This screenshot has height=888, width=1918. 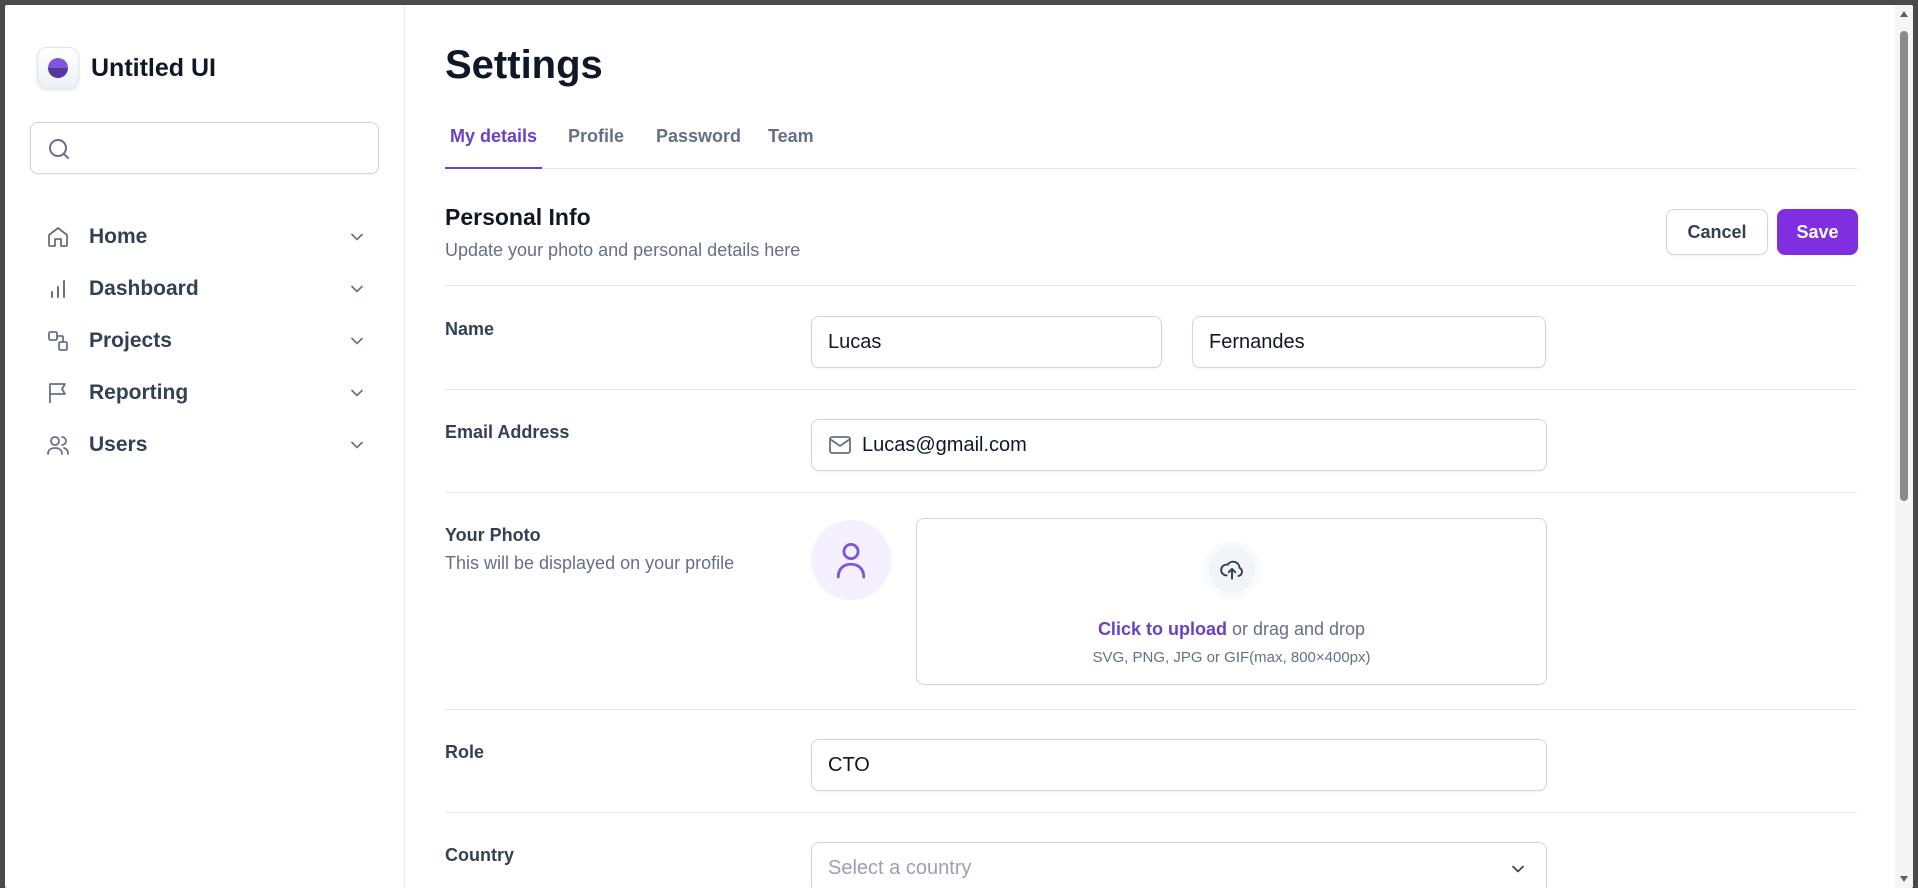 What do you see at coordinates (518, 217) in the screenshot?
I see `section-title: Personal Info` at bounding box center [518, 217].